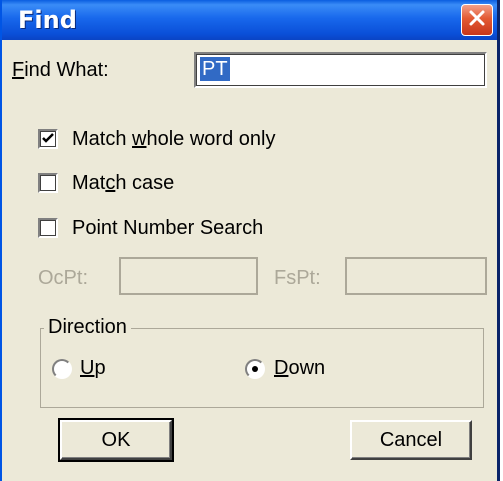 The width and height of the screenshot is (503, 481). I want to click on ocpt-label: OcPt:, so click(63, 278).